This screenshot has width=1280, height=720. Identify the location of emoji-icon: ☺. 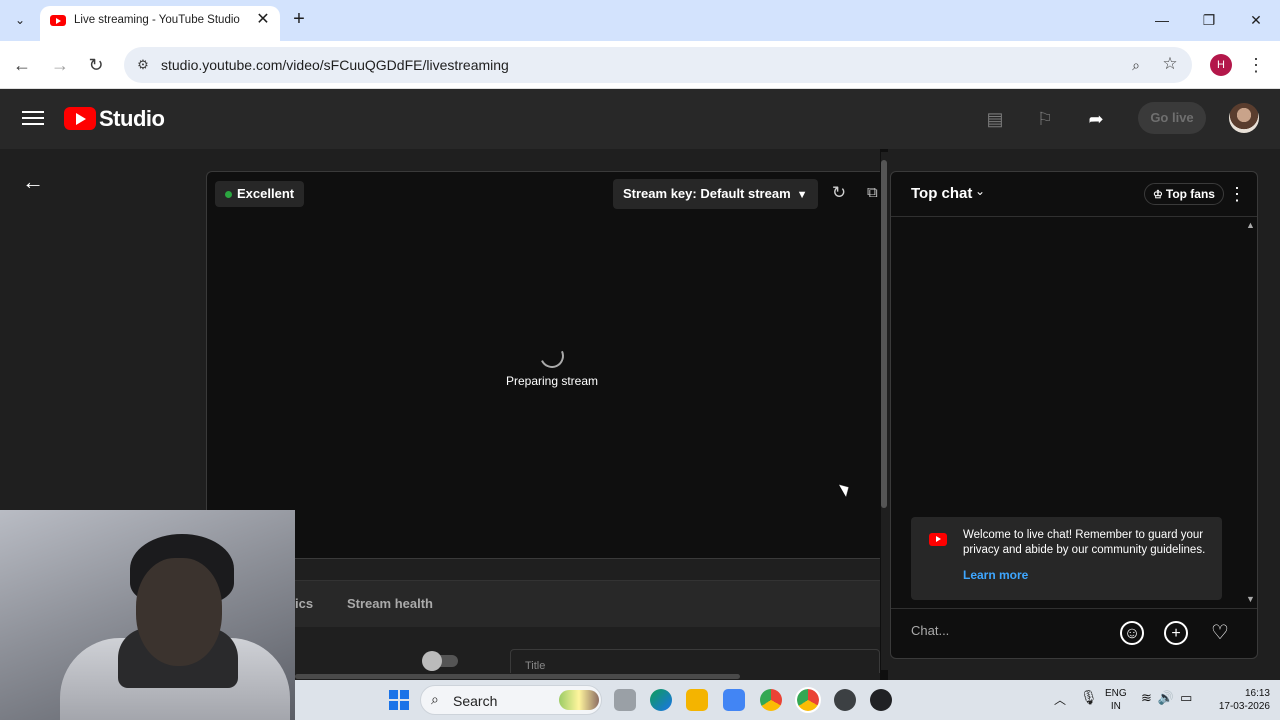
(1132, 633).